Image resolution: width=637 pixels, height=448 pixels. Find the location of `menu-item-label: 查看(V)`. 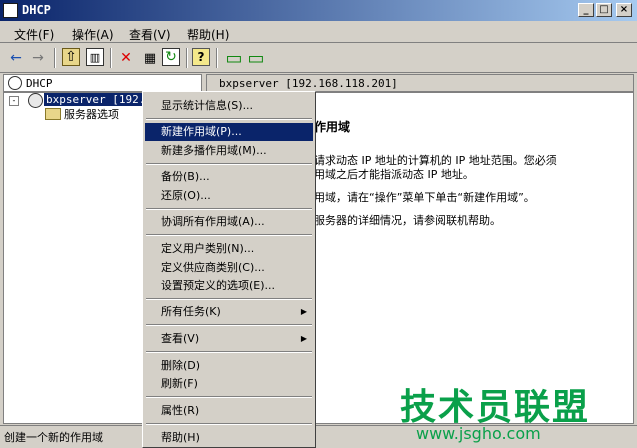

menu-item-label: 查看(V) is located at coordinates (180, 338).